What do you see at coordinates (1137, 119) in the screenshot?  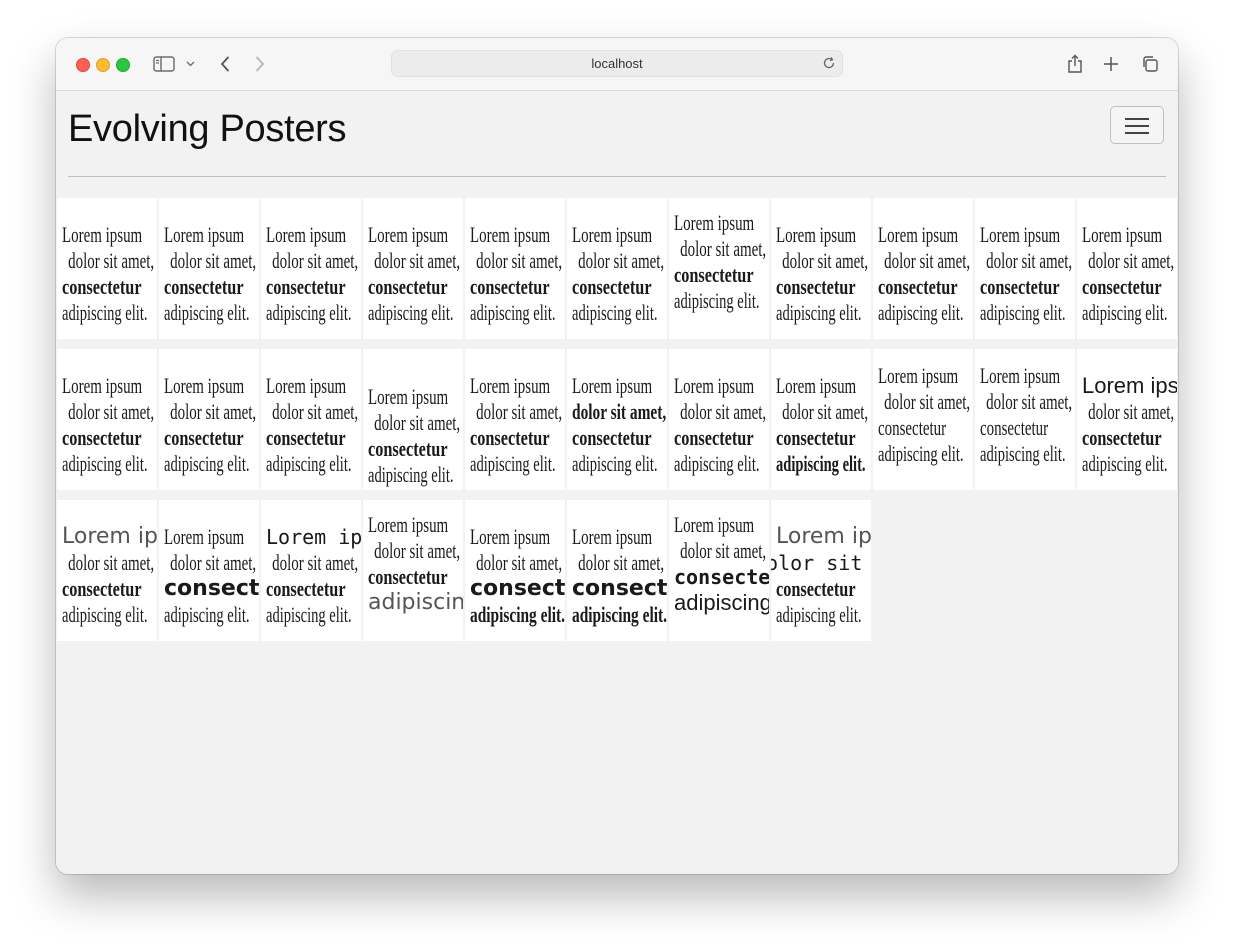 I see `menu-icon` at bounding box center [1137, 119].